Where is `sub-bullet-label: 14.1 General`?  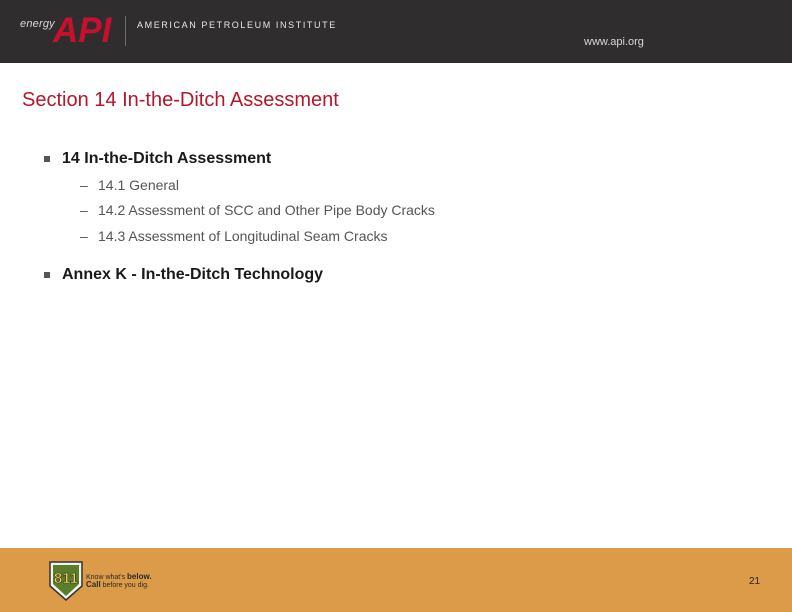
sub-bullet-label: 14.1 General is located at coordinates (138, 185).